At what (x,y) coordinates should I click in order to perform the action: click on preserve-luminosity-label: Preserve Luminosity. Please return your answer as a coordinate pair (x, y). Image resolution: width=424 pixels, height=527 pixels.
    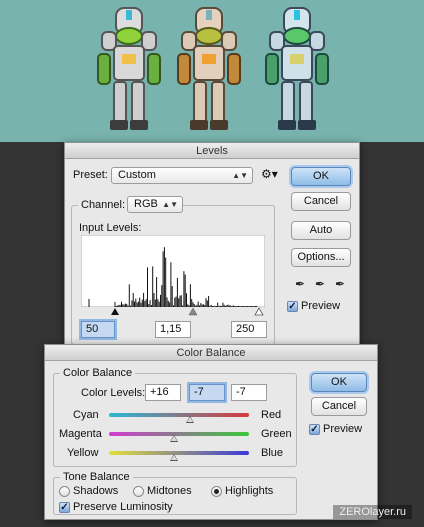
    Looking at the image, I should click on (123, 507).